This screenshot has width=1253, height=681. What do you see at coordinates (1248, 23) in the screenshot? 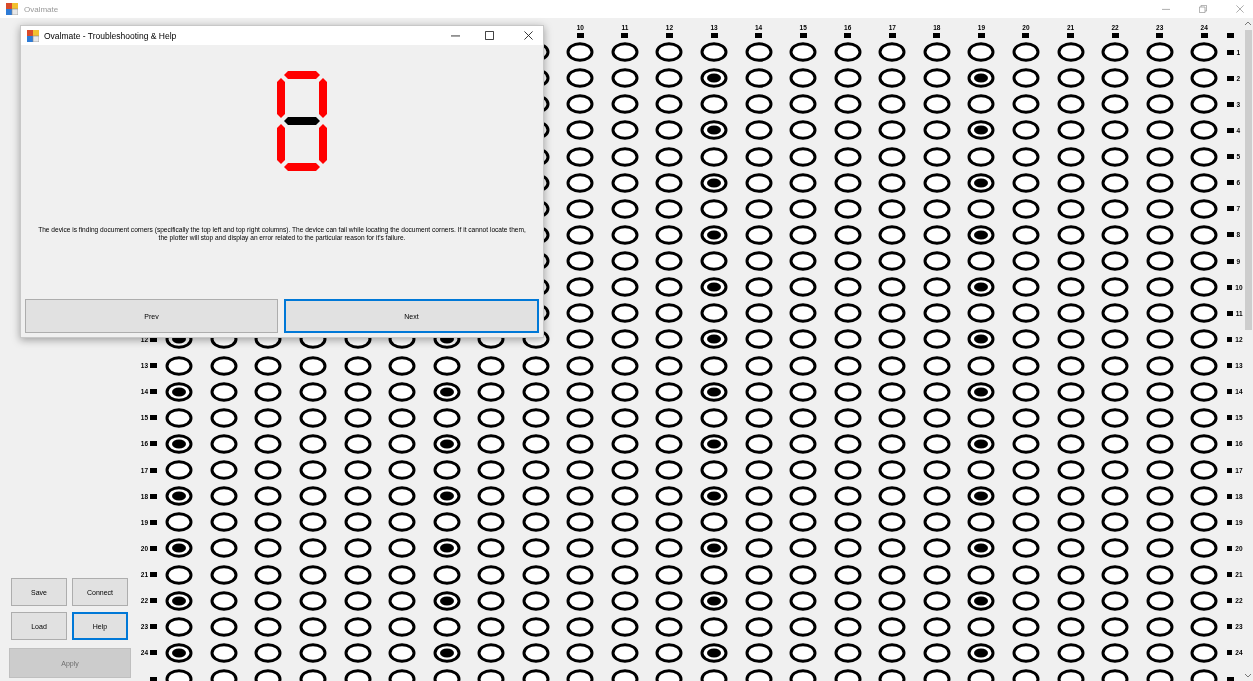
I see `scroll-up-icon` at bounding box center [1248, 23].